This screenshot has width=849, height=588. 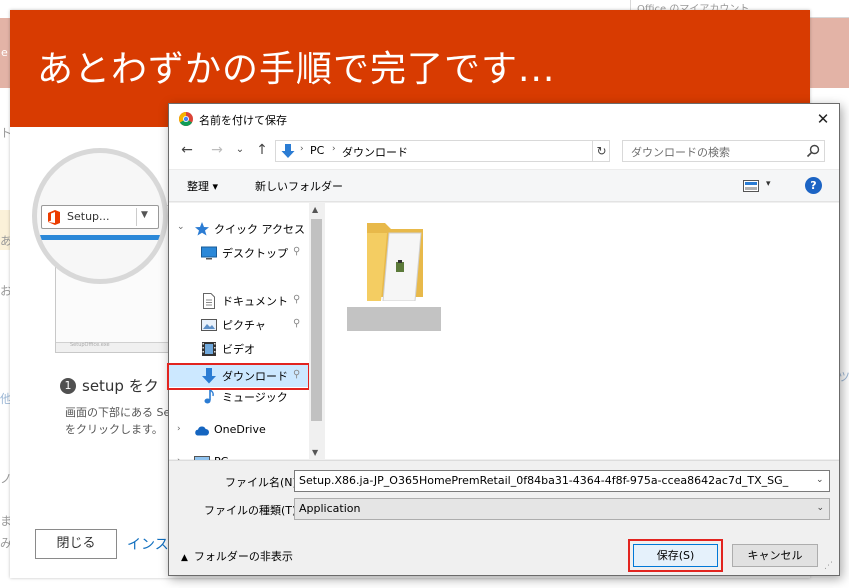 I want to click on illustration-taskbar: SetupOffice.exe, so click(x=115, y=347).